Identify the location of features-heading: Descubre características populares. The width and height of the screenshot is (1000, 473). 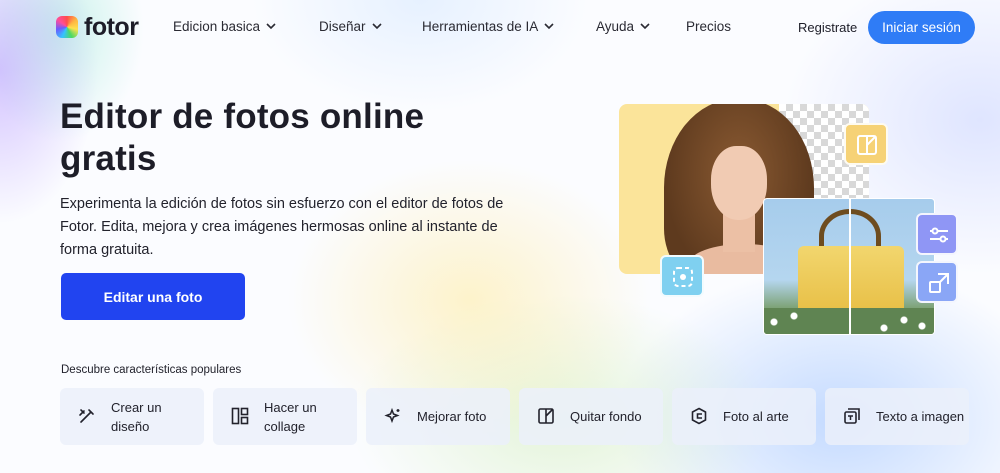
(151, 370).